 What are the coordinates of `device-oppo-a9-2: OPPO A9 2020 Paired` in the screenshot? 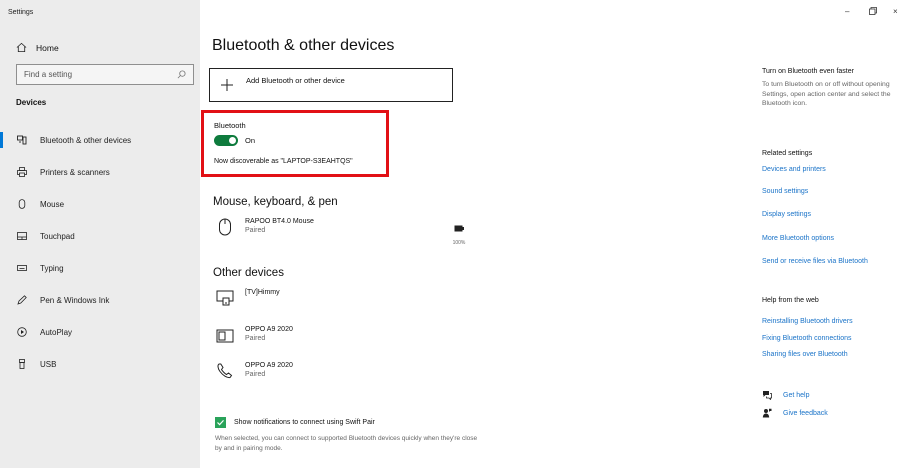 It's located at (254, 371).